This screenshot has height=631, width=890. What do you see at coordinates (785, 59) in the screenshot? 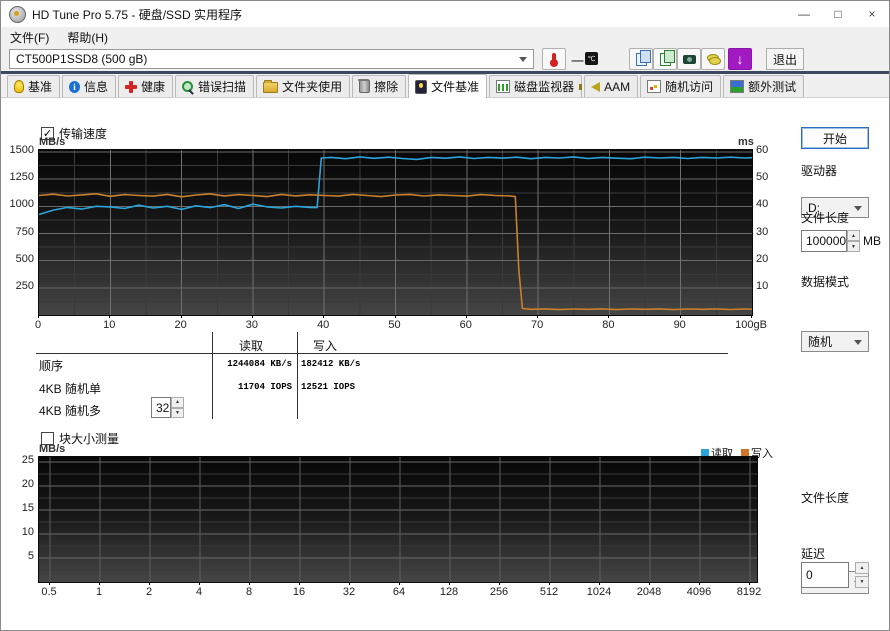
I see `exit-button: 退出` at bounding box center [785, 59].